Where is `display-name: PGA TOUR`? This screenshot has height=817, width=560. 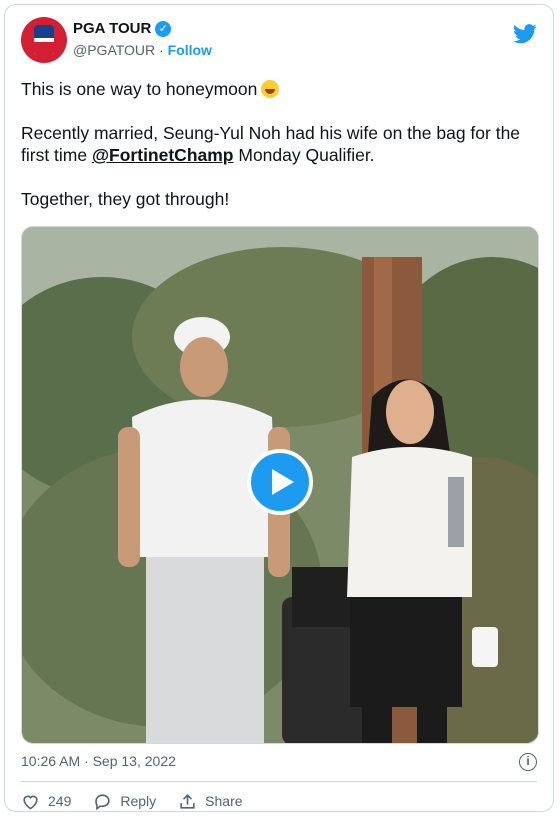 display-name: PGA TOUR is located at coordinates (112, 28).